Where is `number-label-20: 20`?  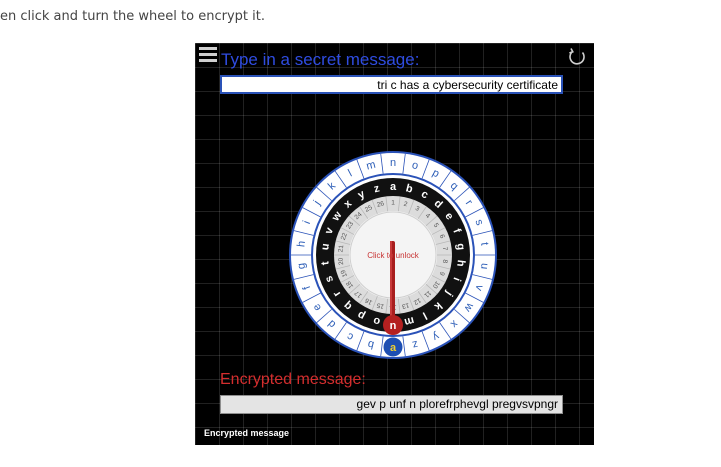 number-label-20: 20 is located at coordinates (341, 261).